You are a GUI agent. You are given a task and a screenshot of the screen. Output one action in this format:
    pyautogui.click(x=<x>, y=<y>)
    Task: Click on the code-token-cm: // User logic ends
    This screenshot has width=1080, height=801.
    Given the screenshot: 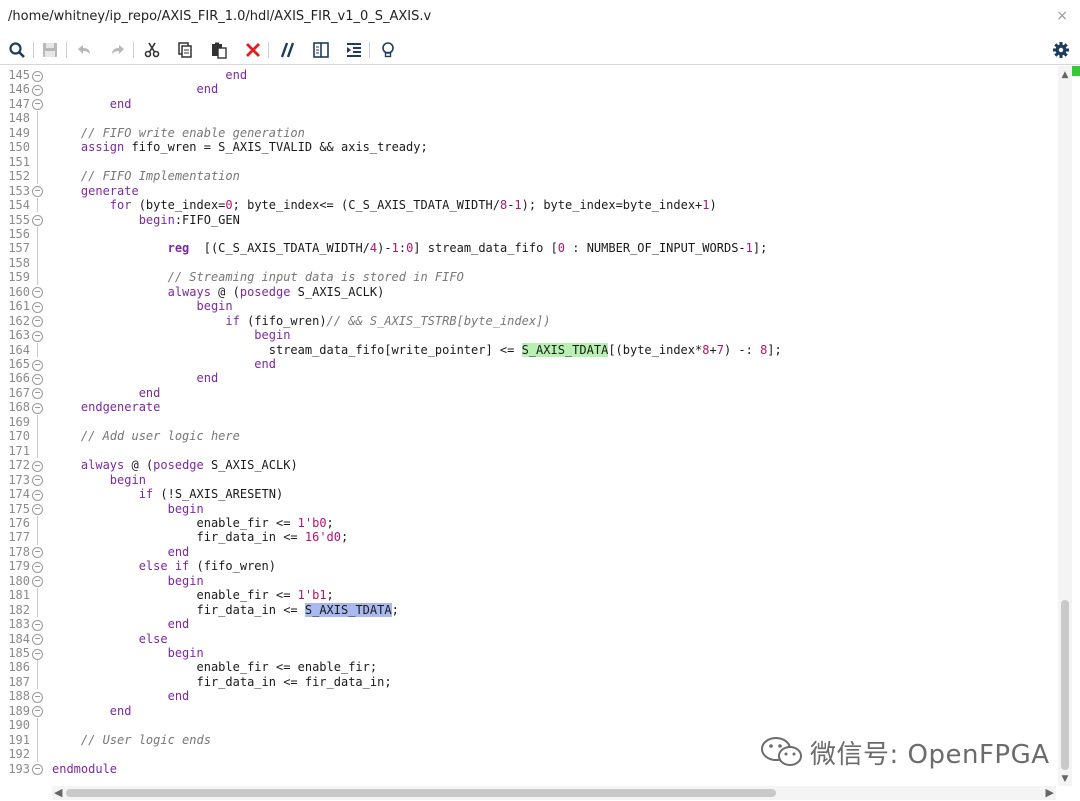 What is the action you would take?
    pyautogui.click(x=145, y=739)
    